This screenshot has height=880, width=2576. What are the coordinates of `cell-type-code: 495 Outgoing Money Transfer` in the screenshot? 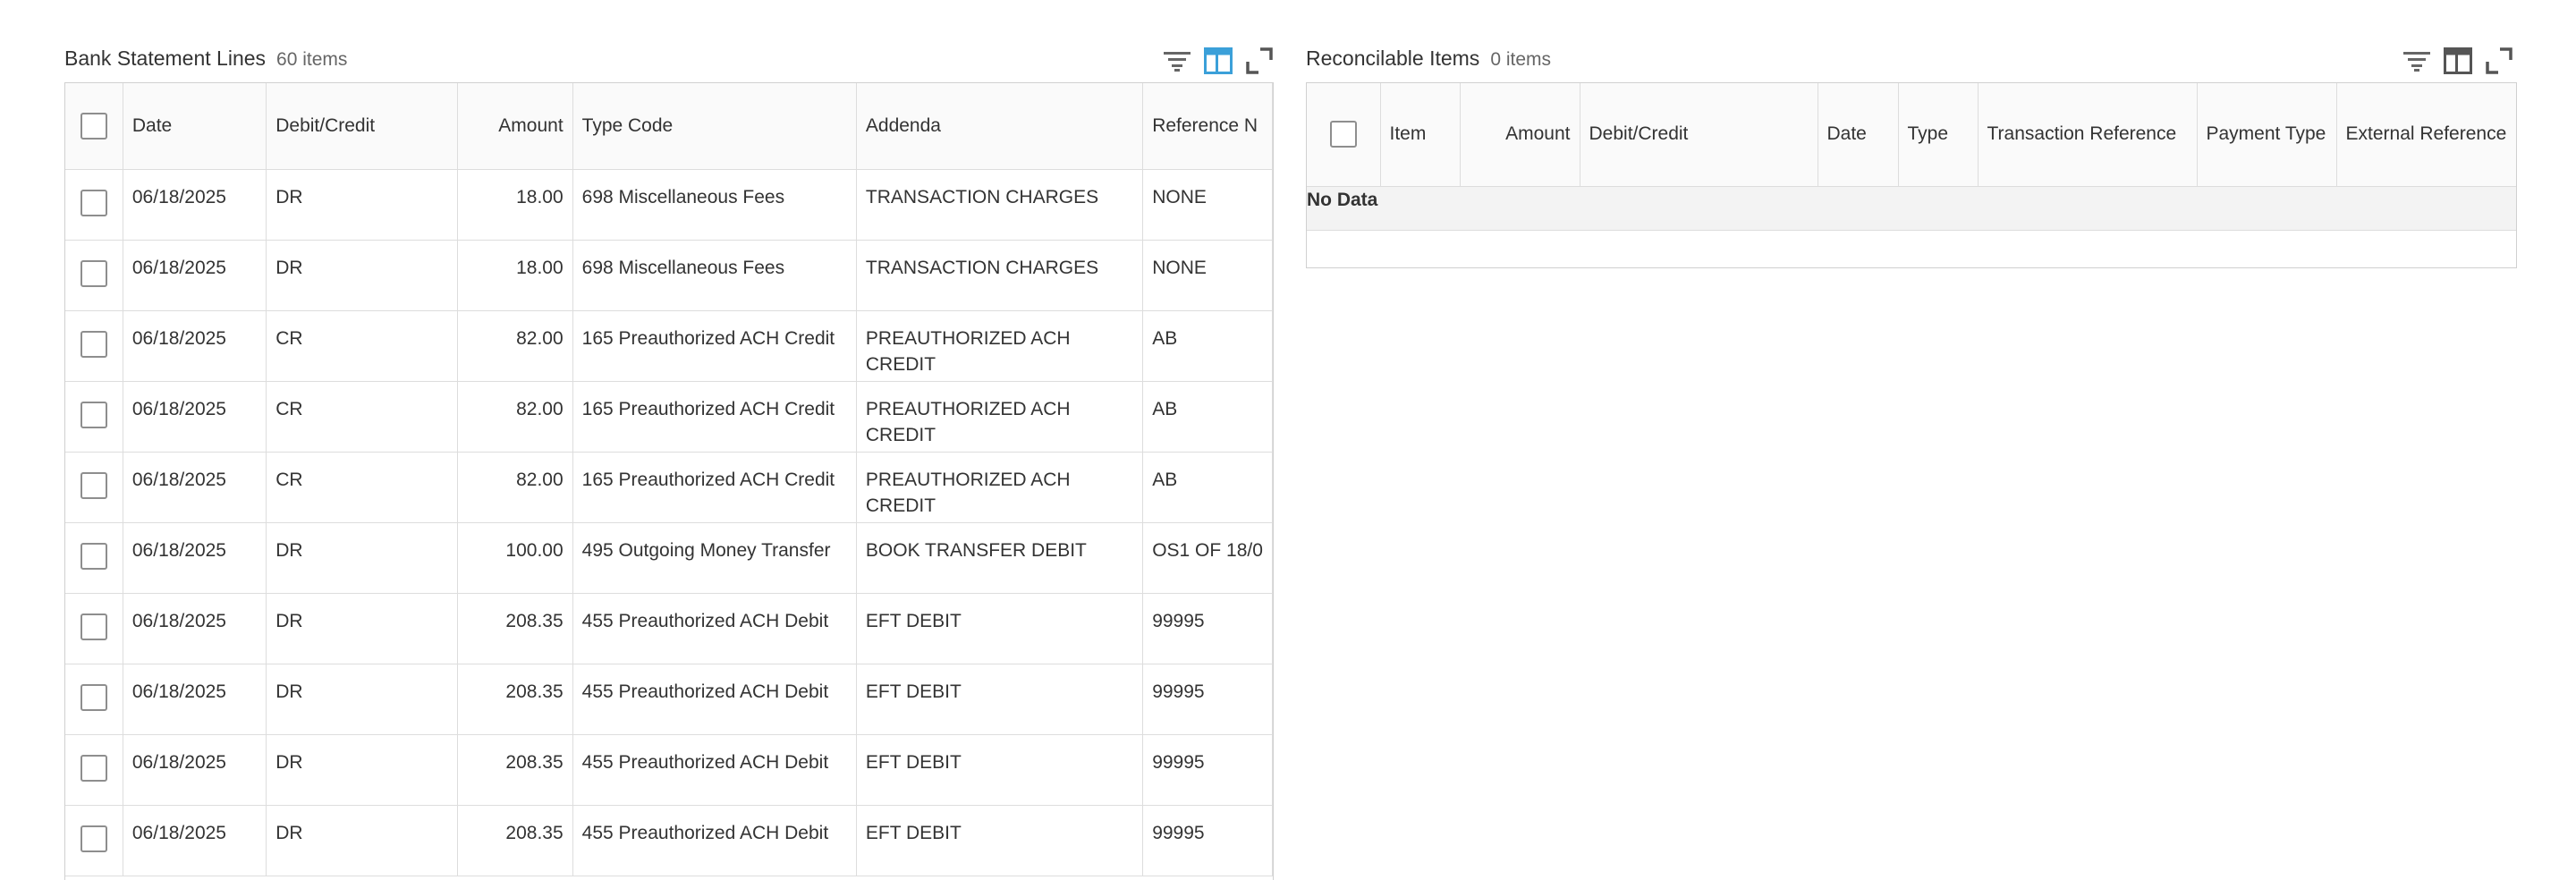 It's located at (714, 558).